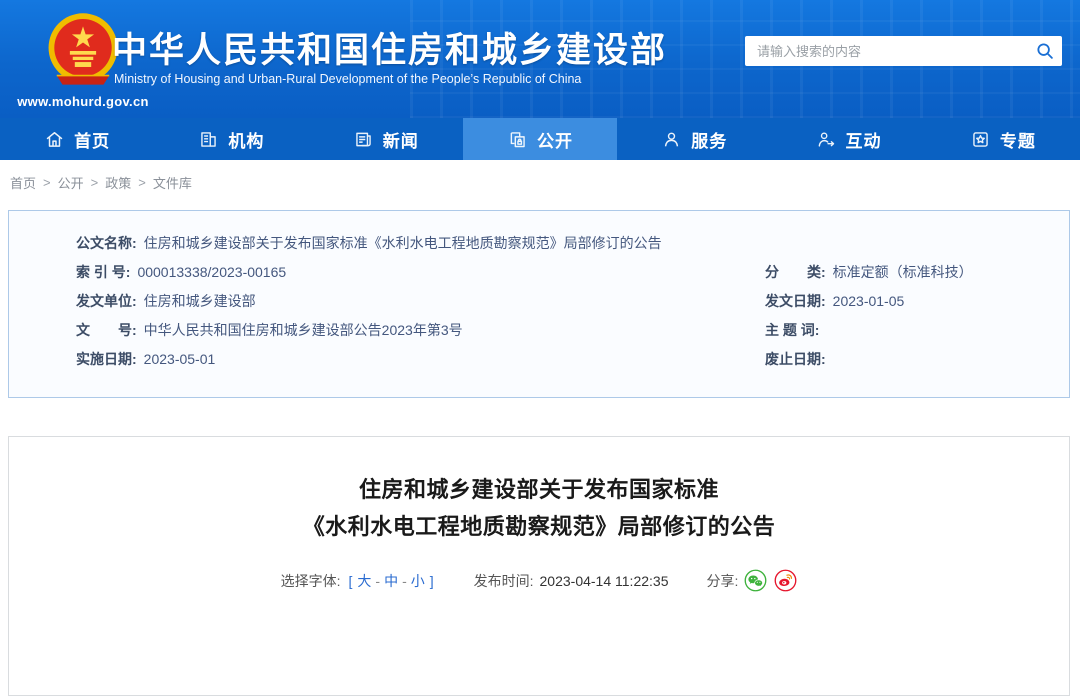  I want to click on meta-label: 主 题 词:, so click(792, 330).